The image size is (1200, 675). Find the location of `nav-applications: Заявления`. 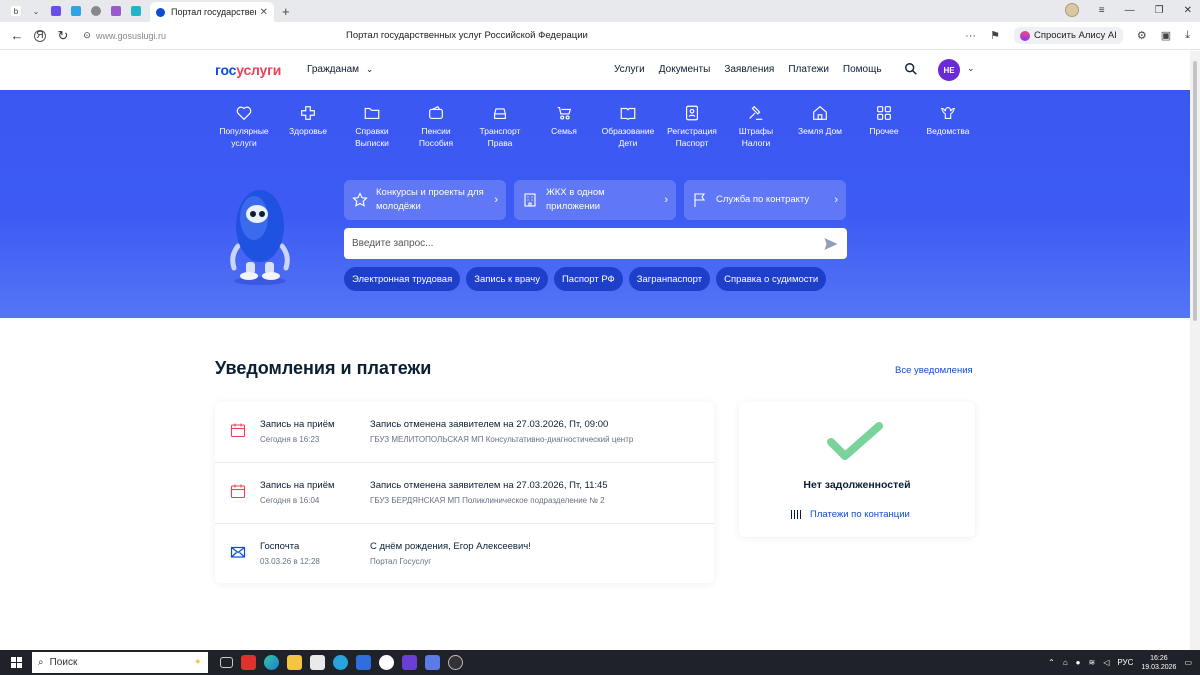

nav-applications: Заявления is located at coordinates (749, 69).